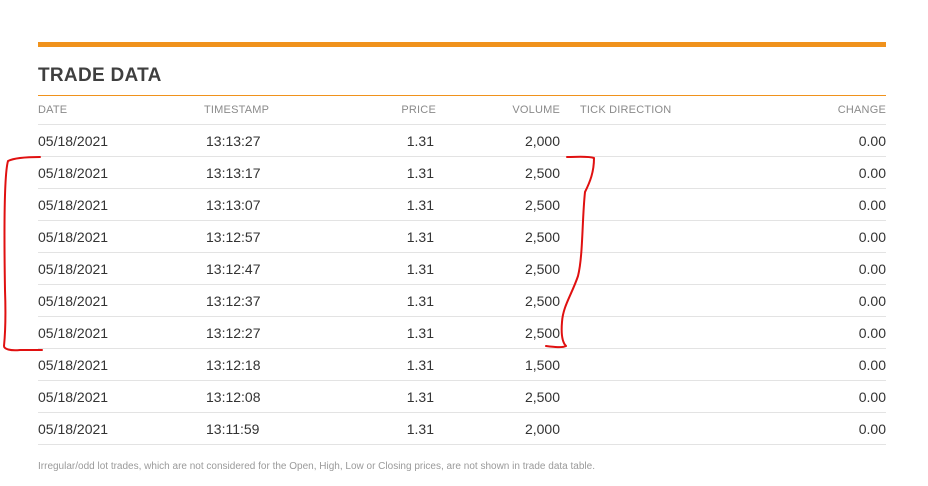 Image resolution: width=928 pixels, height=486 pixels. I want to click on table-row: 05/18/2021 13:12:18 1.31 1,500 0.00, so click(462, 364).